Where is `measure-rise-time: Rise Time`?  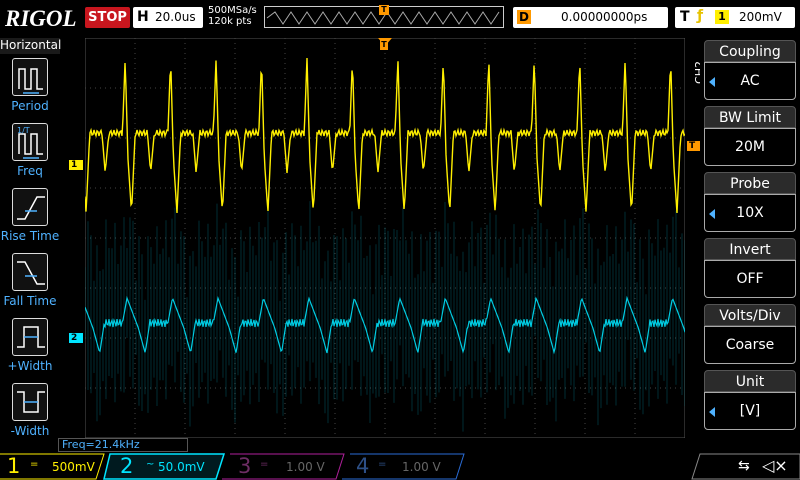
measure-rise-time: Rise Time is located at coordinates (30, 220).